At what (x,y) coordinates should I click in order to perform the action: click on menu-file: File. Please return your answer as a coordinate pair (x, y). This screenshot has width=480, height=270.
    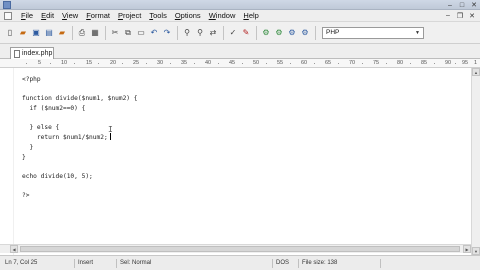
    Looking at the image, I should click on (27, 16).